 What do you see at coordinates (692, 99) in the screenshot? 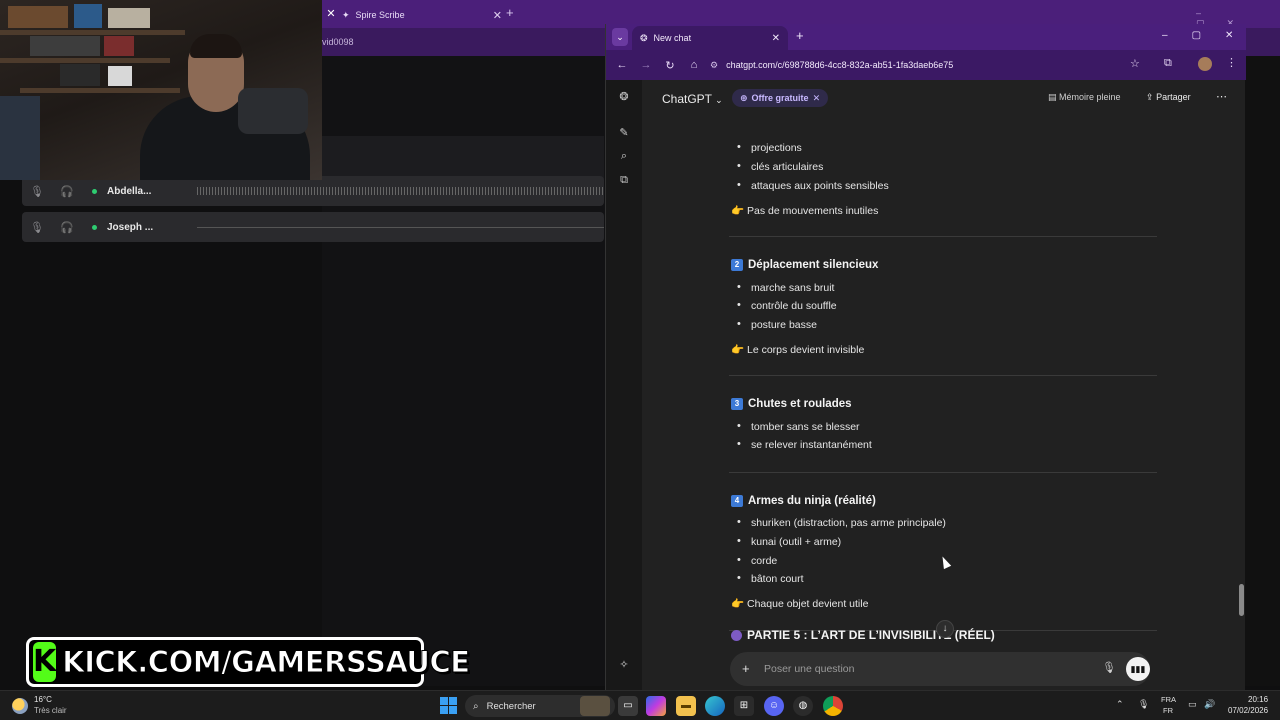
I see `model-selector: ChatGPT ⌄` at bounding box center [692, 99].